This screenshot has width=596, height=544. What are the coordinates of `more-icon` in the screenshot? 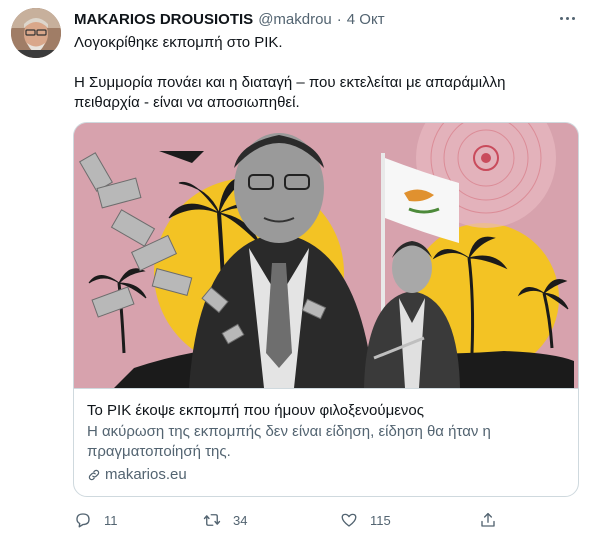 It's located at (567, 18).